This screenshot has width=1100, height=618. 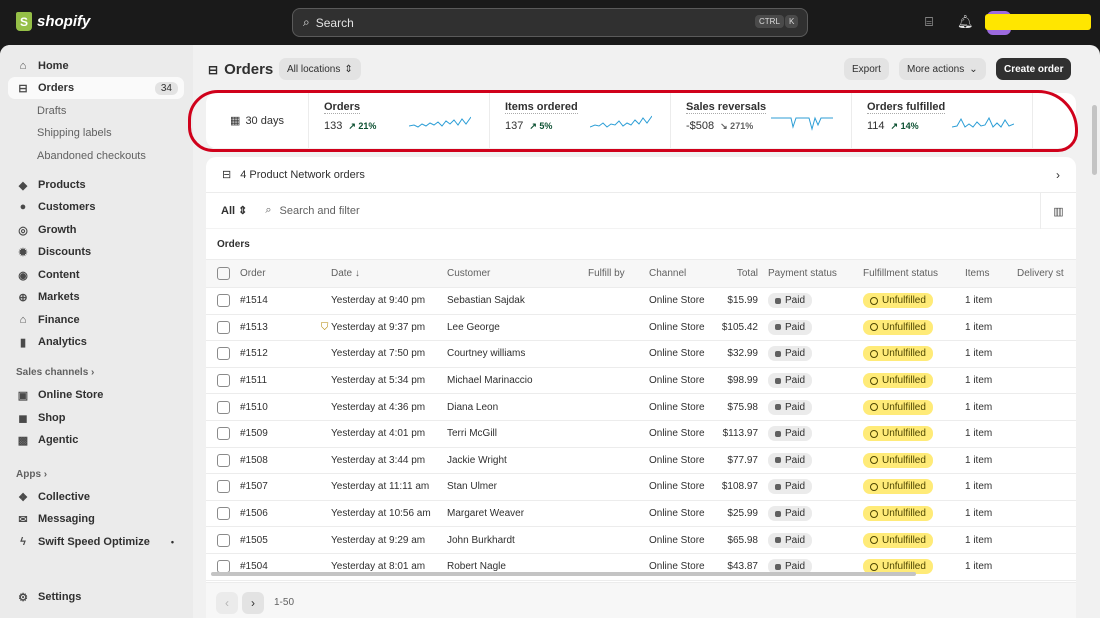 What do you see at coordinates (254, 460) in the screenshot?
I see `order-number: #1508` at bounding box center [254, 460].